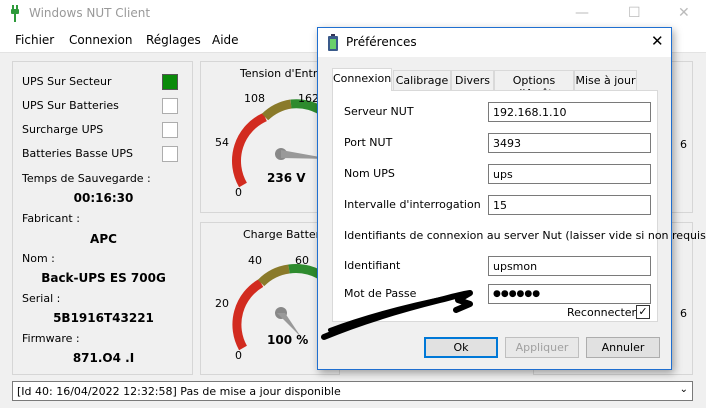 The image size is (706, 408). What do you see at coordinates (369, 173) in the screenshot?
I see `ups-name-label: Nom UPS` at bounding box center [369, 173].